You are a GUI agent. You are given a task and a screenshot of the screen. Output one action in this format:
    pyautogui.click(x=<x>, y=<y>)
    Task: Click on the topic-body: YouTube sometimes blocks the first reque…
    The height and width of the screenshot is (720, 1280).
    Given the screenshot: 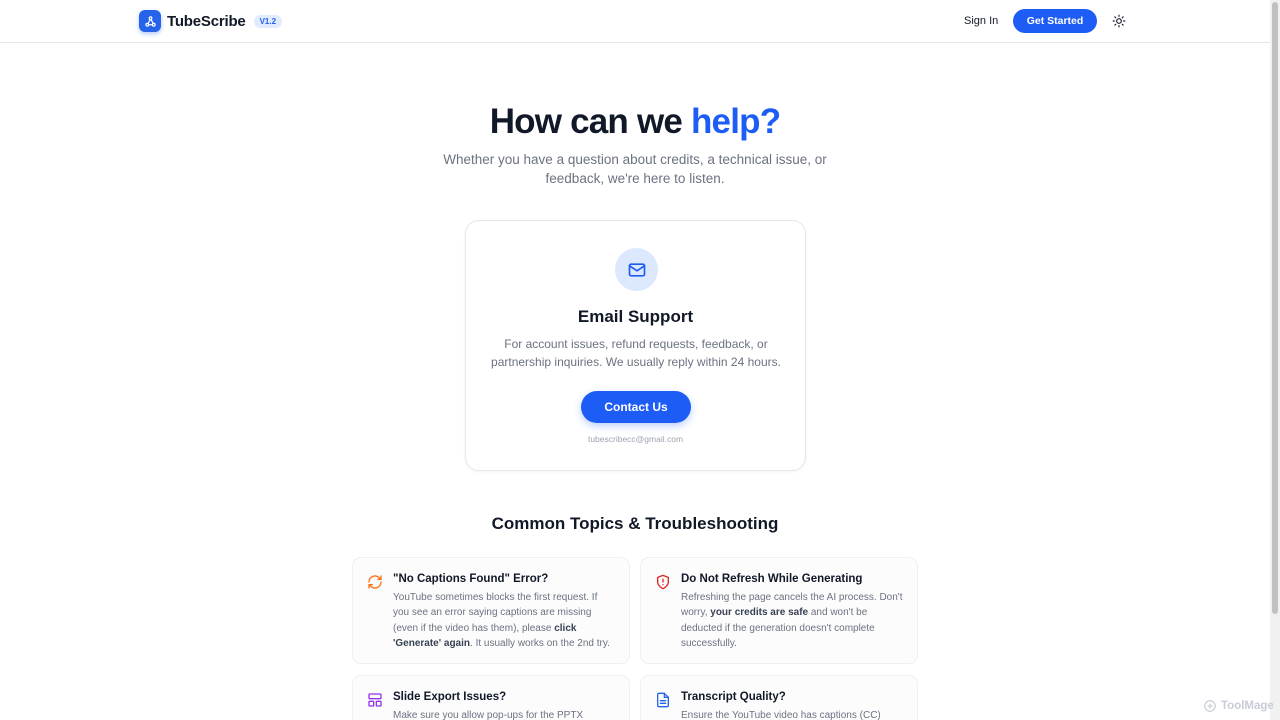 What is the action you would take?
    pyautogui.click(x=504, y=620)
    